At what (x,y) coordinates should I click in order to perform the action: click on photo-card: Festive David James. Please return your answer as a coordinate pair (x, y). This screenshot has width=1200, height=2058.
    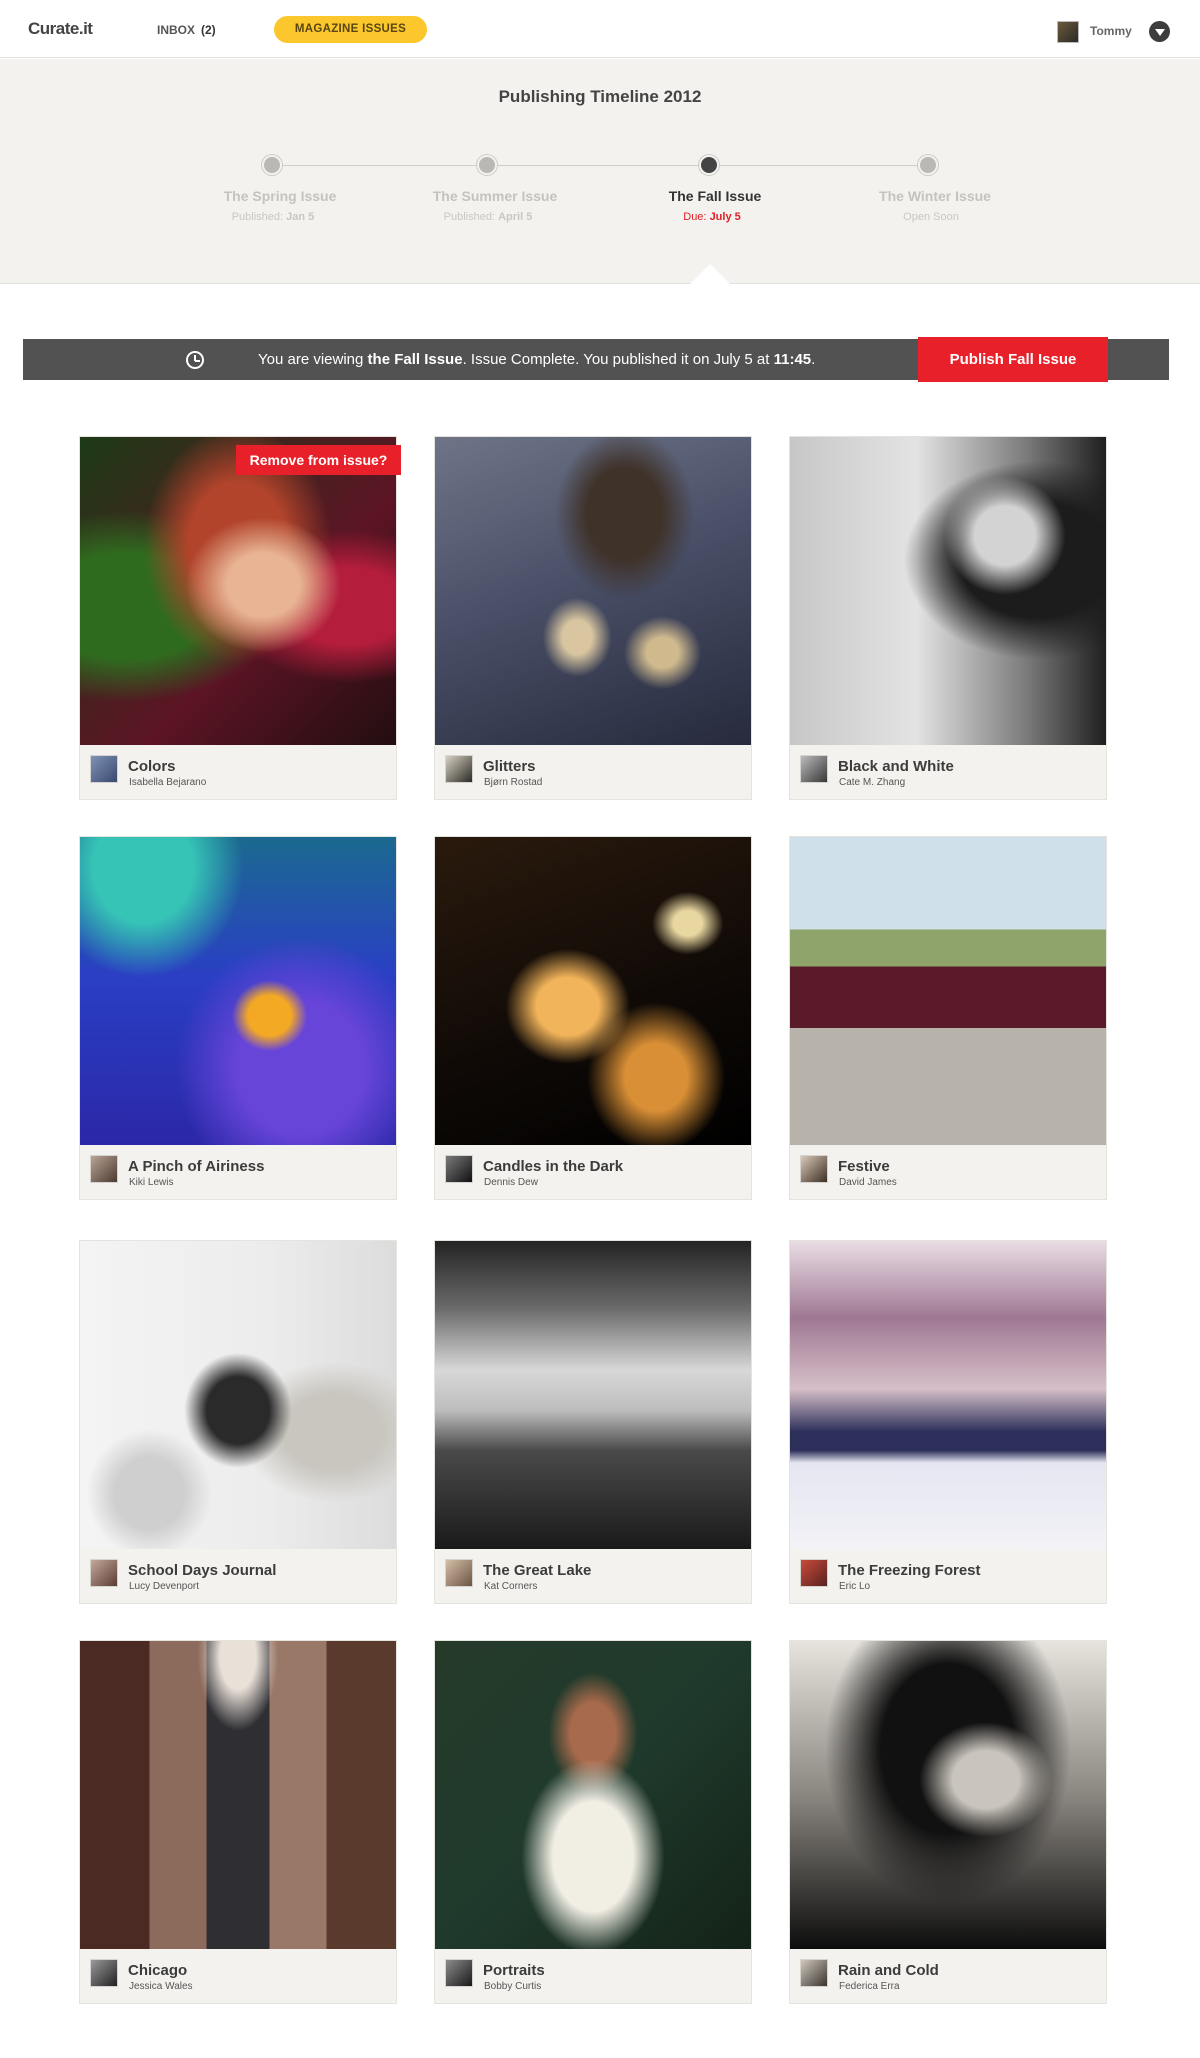
    Looking at the image, I should click on (948, 1018).